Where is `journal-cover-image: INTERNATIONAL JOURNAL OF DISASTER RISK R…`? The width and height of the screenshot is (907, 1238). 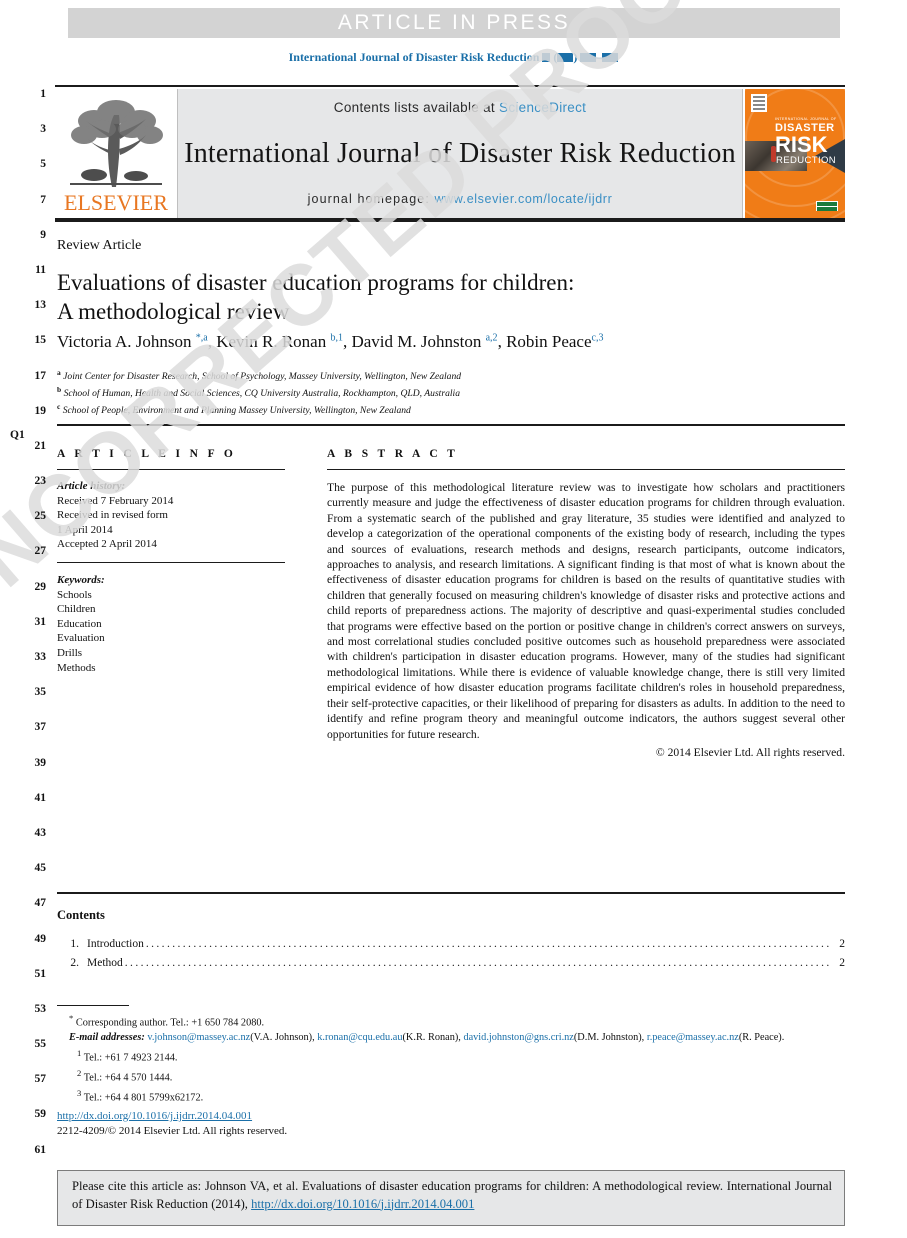 journal-cover-image: INTERNATIONAL JOURNAL OF DISASTER RISK R… is located at coordinates (795, 153).